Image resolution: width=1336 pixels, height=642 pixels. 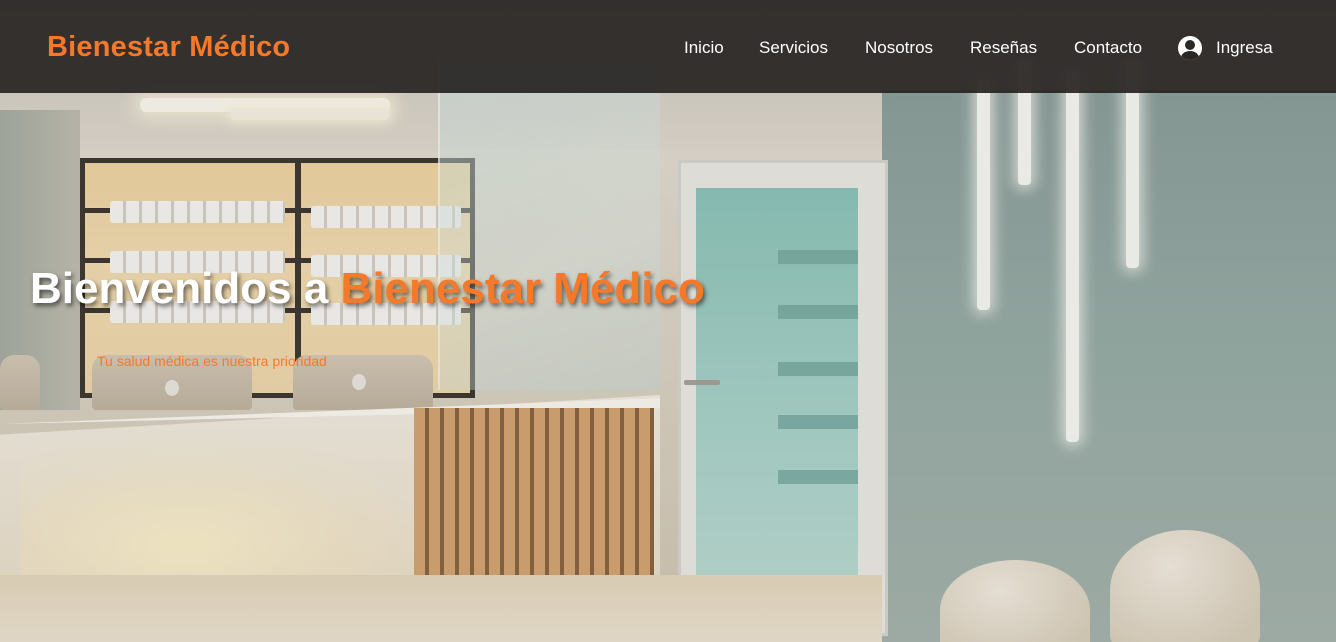 I want to click on hero-title: Bienvenidos a Bienestar Médico, so click(x=367, y=289).